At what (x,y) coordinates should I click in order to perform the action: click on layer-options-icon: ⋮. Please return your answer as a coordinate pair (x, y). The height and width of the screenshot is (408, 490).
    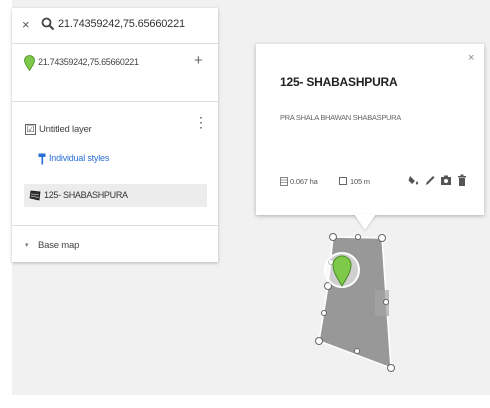
    Looking at the image, I should click on (201, 122).